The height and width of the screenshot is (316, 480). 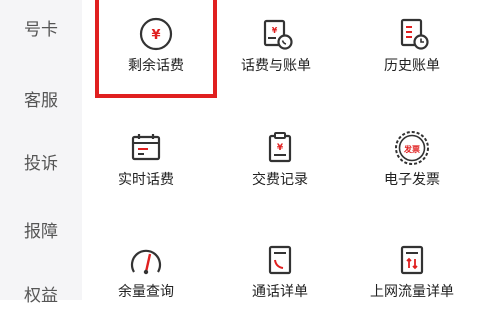 I want to click on grid-item-call-details: 通话详单, so click(x=280, y=271).